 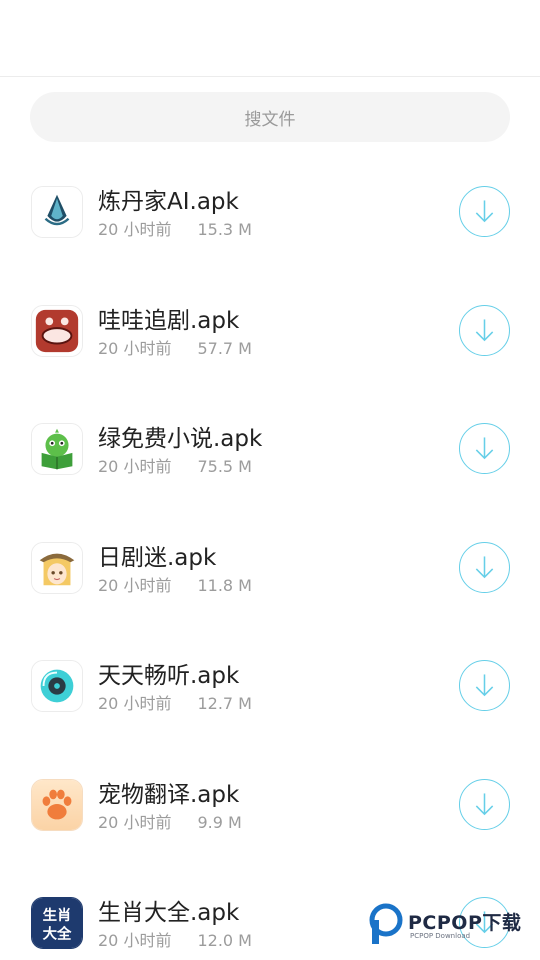 I want to click on list-item: 炼丹家AI.apk 20 小时前 15.3 M, so click(x=270, y=211).